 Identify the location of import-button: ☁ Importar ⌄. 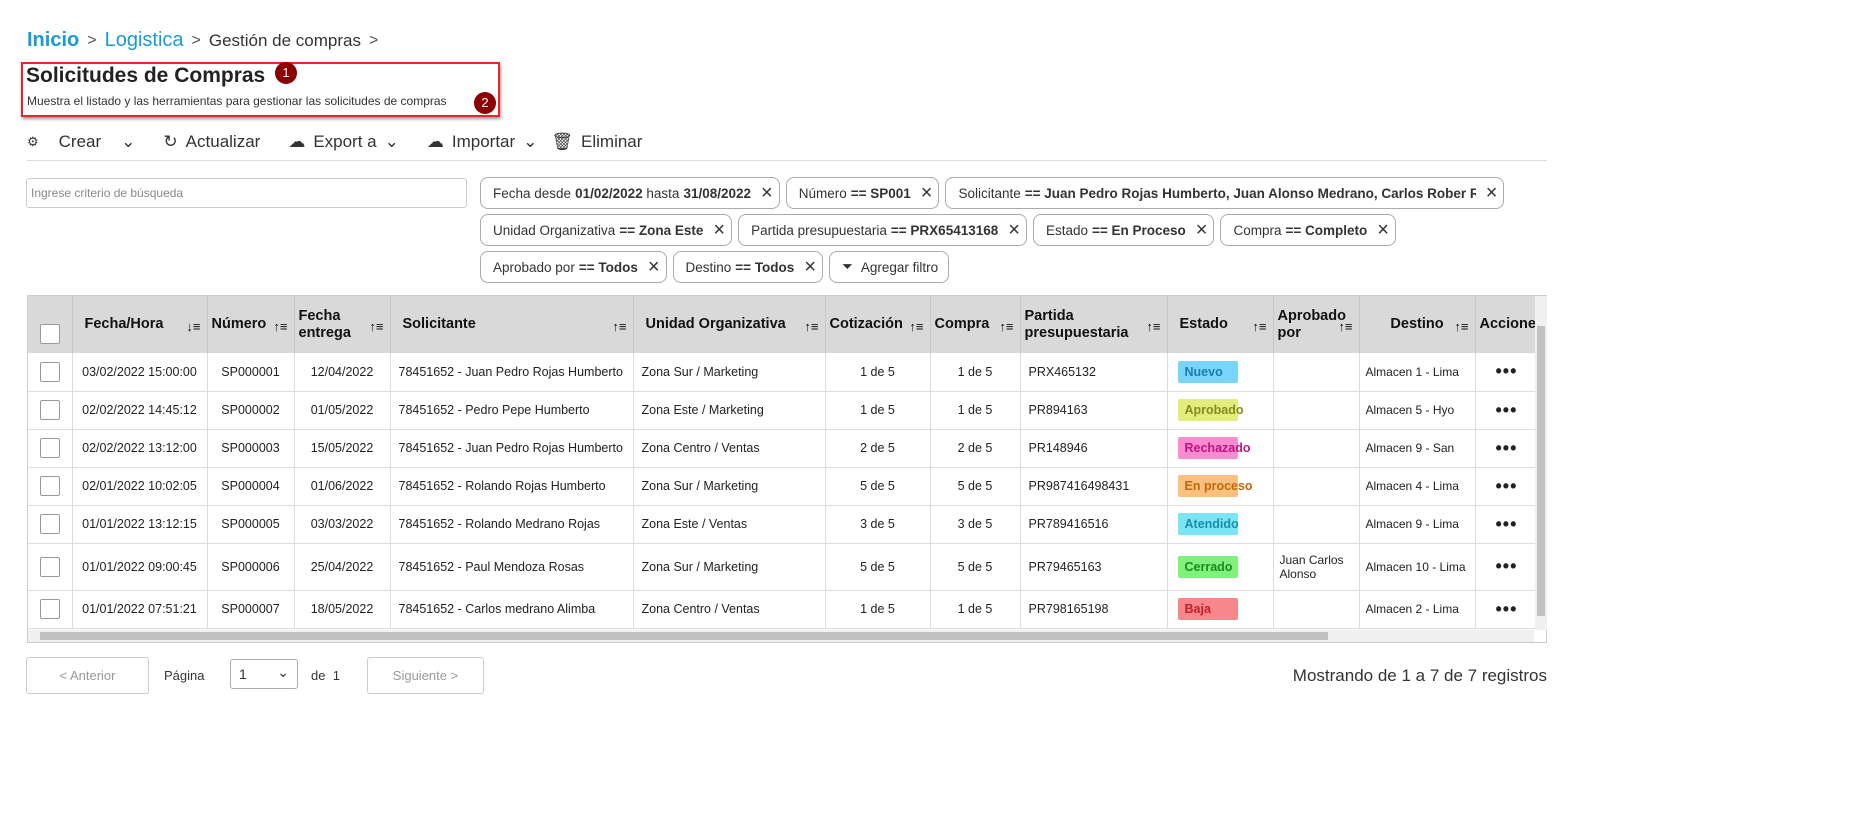
(482, 142).